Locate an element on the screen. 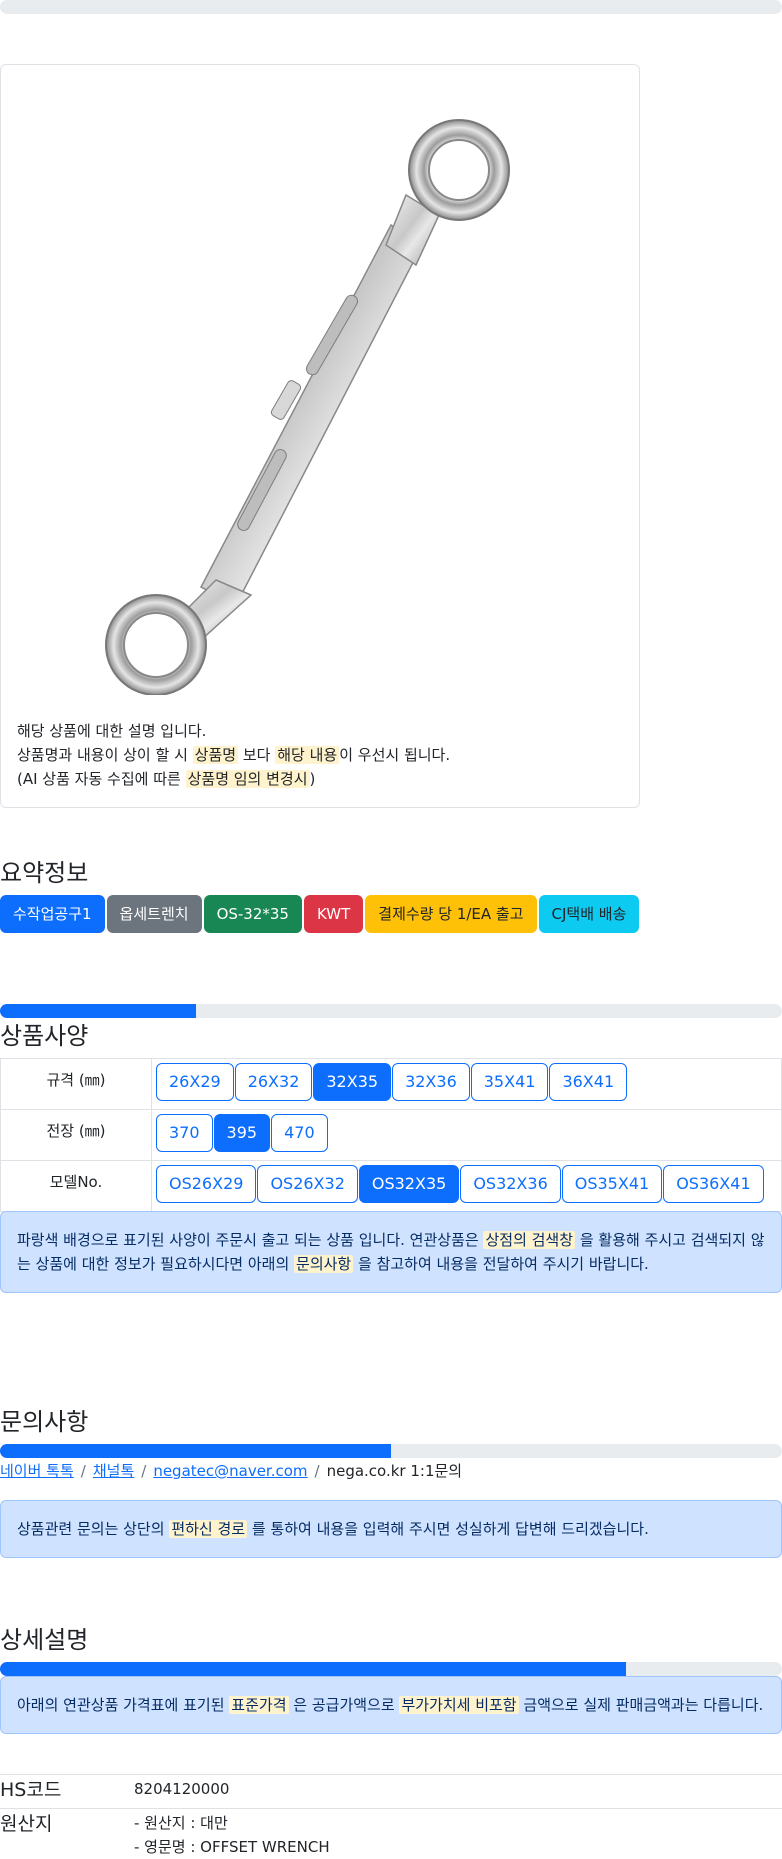 The width and height of the screenshot is (782, 1859). hs-code-label: HS코드 is located at coordinates (31, 1790).